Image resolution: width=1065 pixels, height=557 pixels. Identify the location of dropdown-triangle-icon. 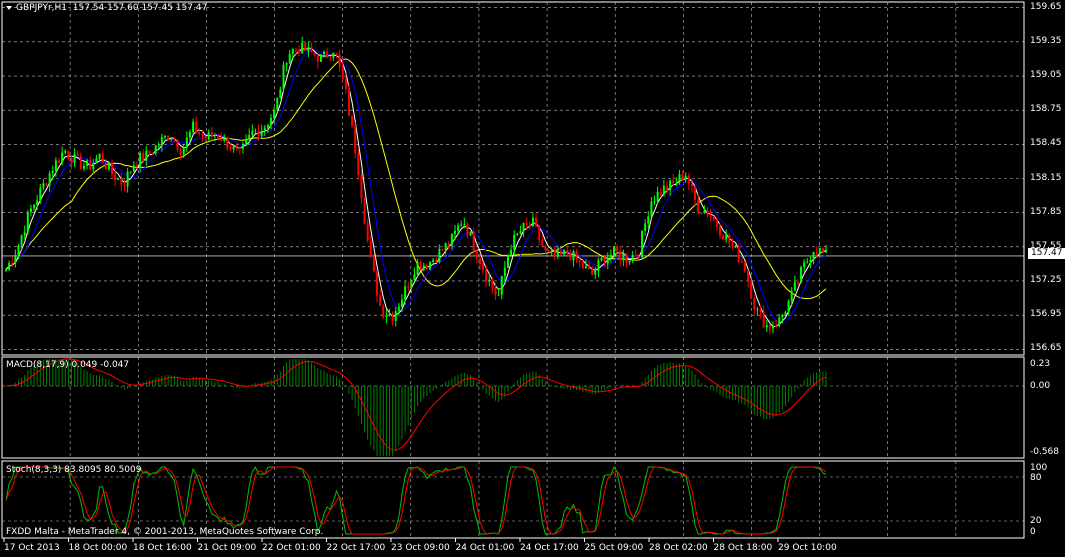
(9, 7).